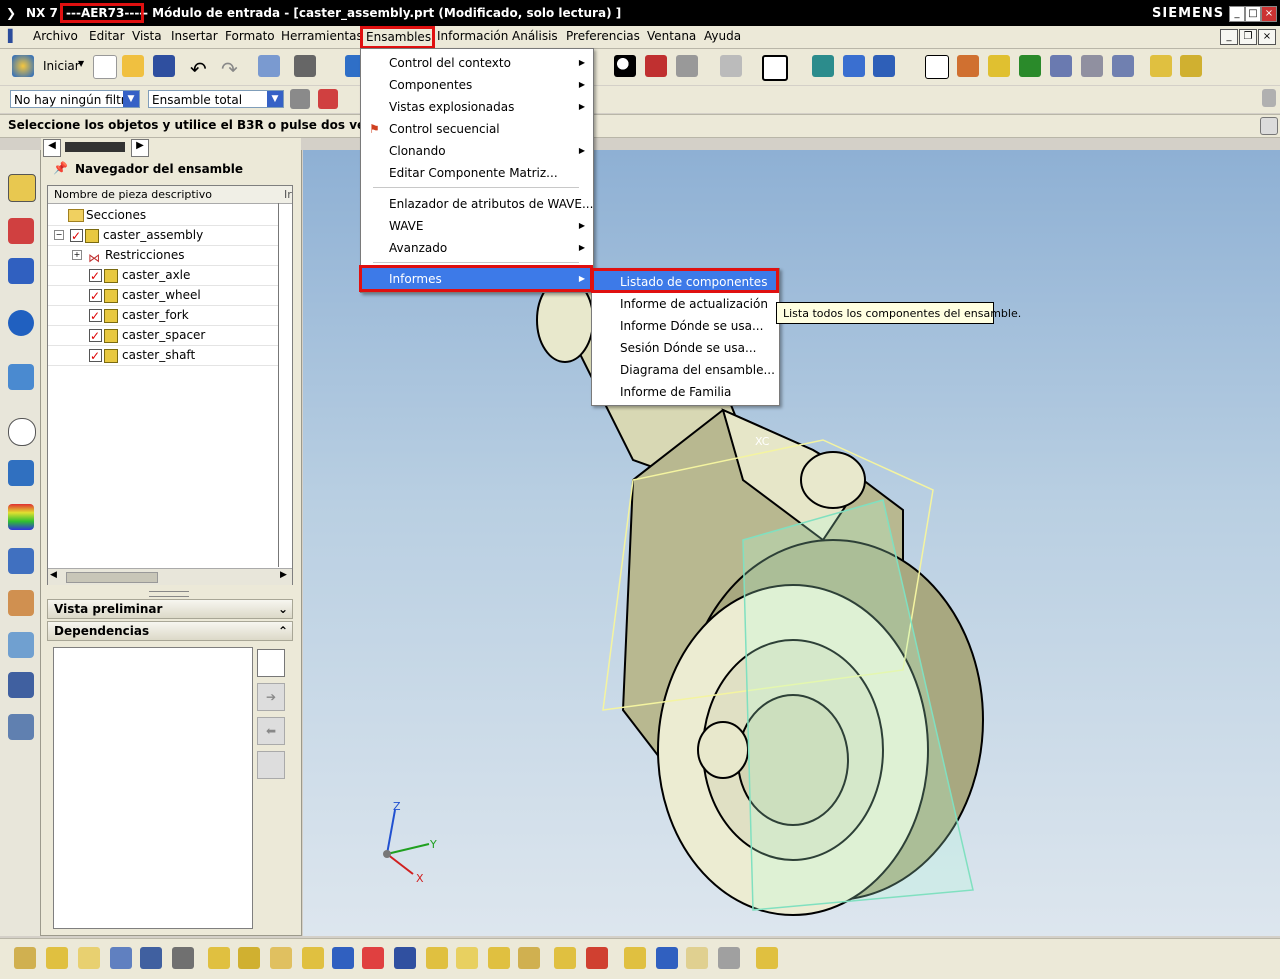 The image size is (1280, 979). I want to click on replace-component-icon, so click(183, 958).